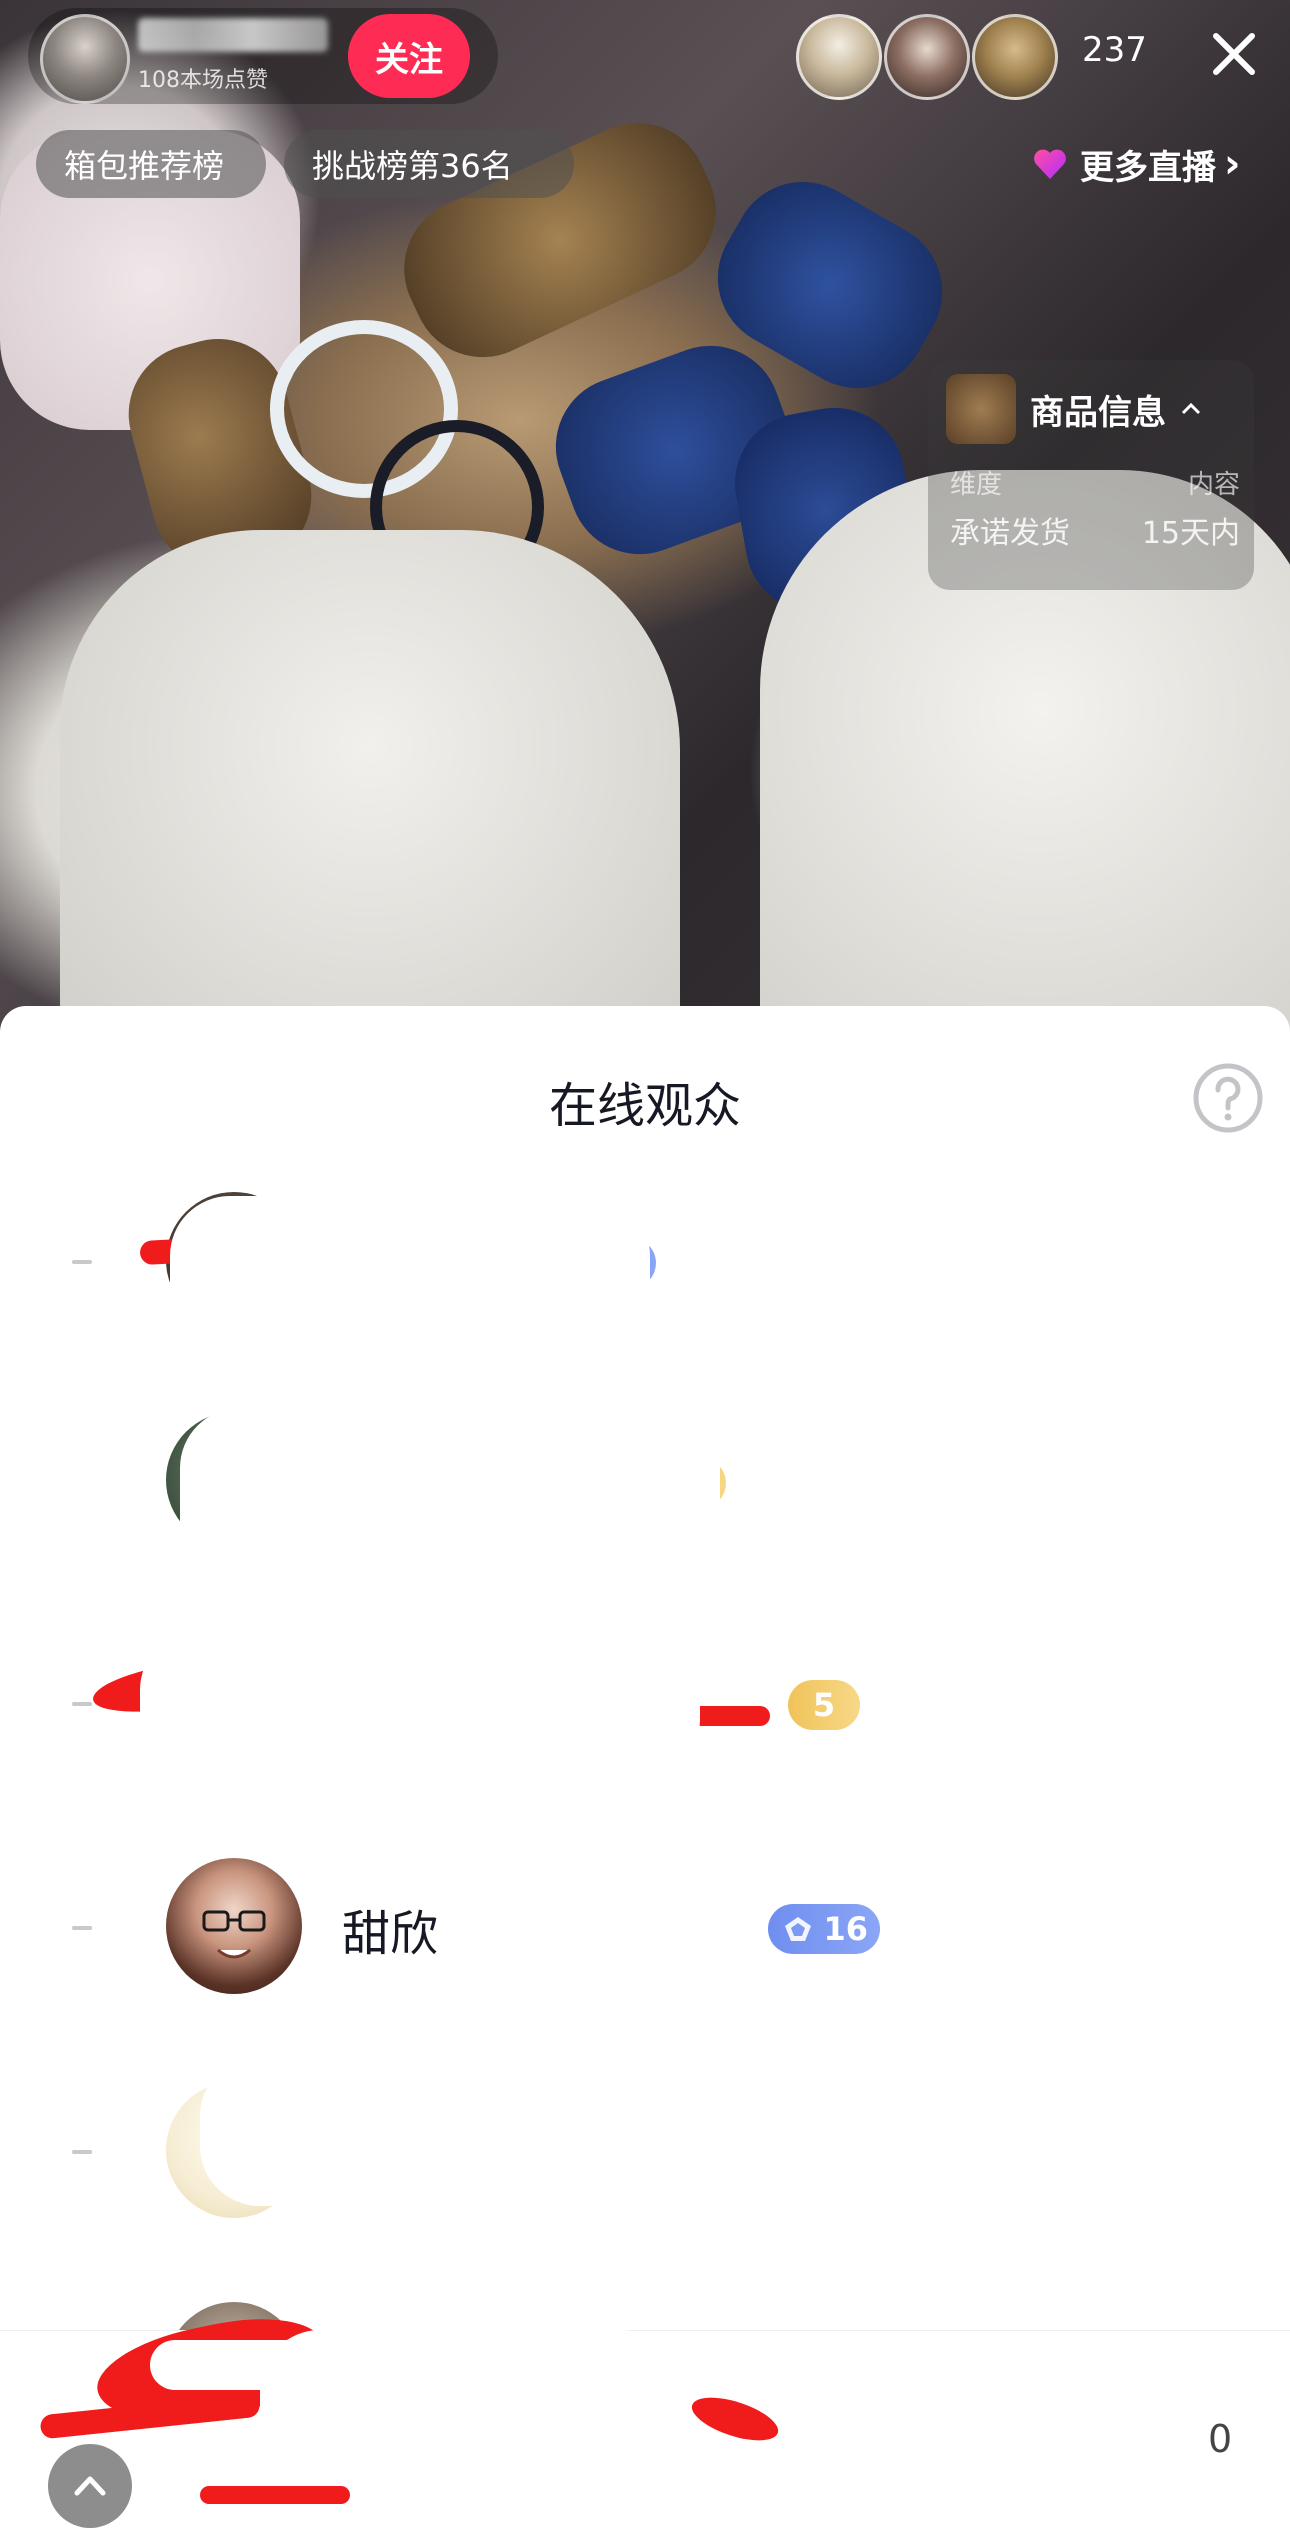  What do you see at coordinates (1148, 167) in the screenshot?
I see `more-live-label: 更多直播` at bounding box center [1148, 167].